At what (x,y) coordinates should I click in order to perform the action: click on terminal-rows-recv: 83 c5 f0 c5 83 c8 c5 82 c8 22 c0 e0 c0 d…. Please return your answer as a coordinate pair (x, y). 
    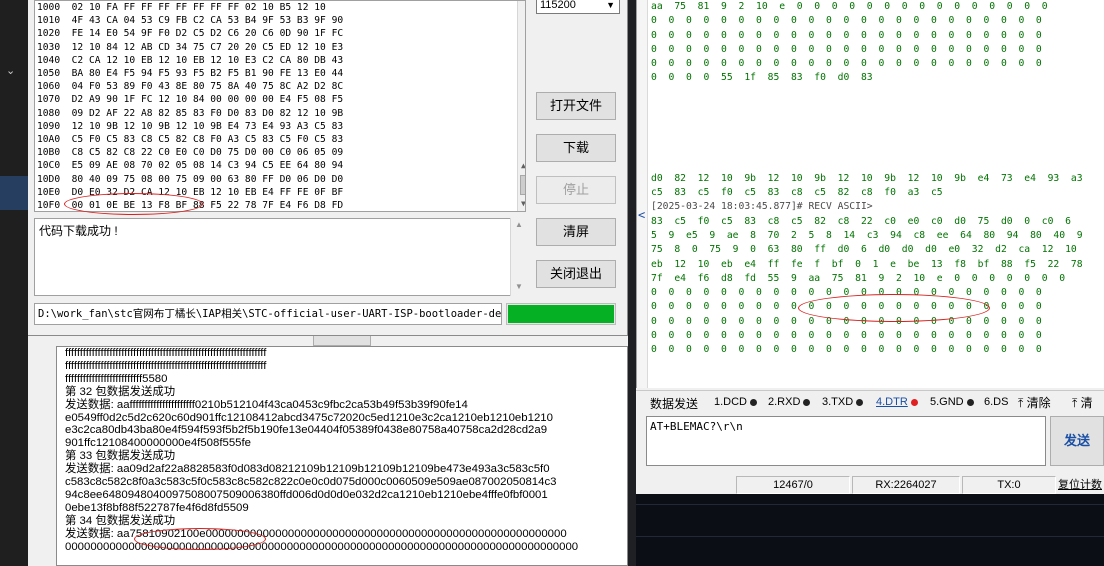
    Looking at the image, I should click on (870, 286).